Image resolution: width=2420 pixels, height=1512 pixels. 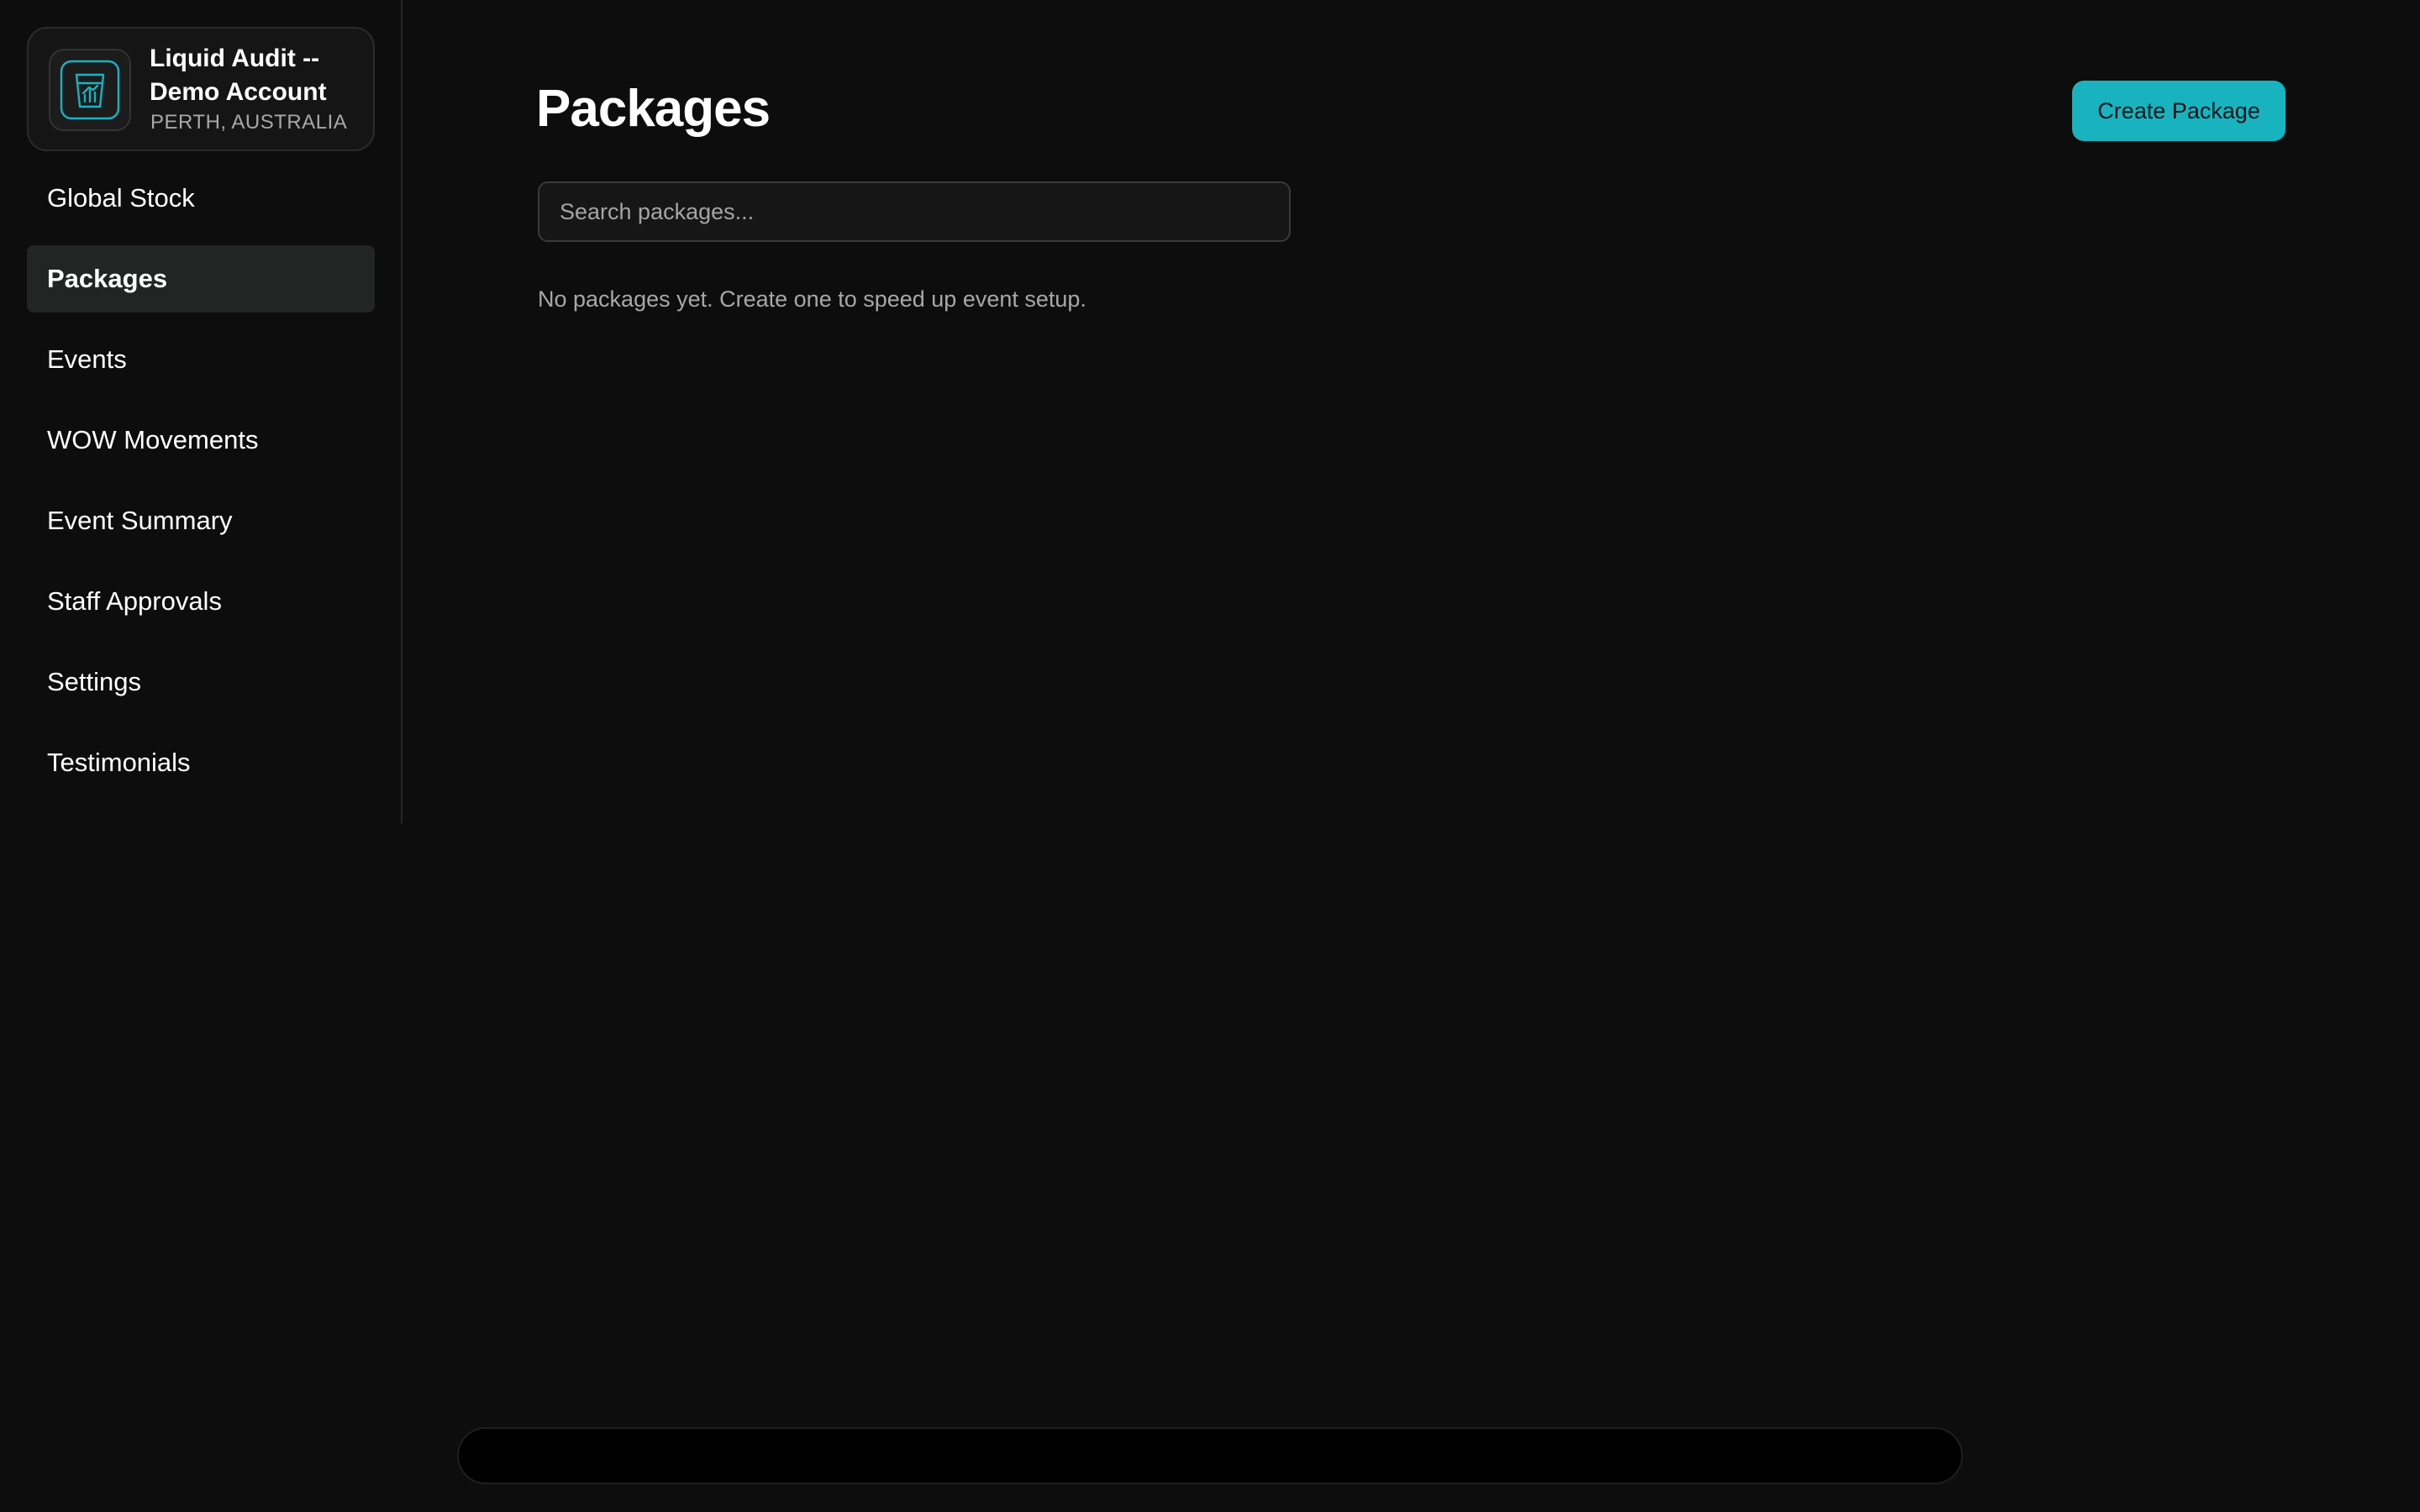 I want to click on sidebar-item-testimonials: Testimonials, so click(x=201, y=762).